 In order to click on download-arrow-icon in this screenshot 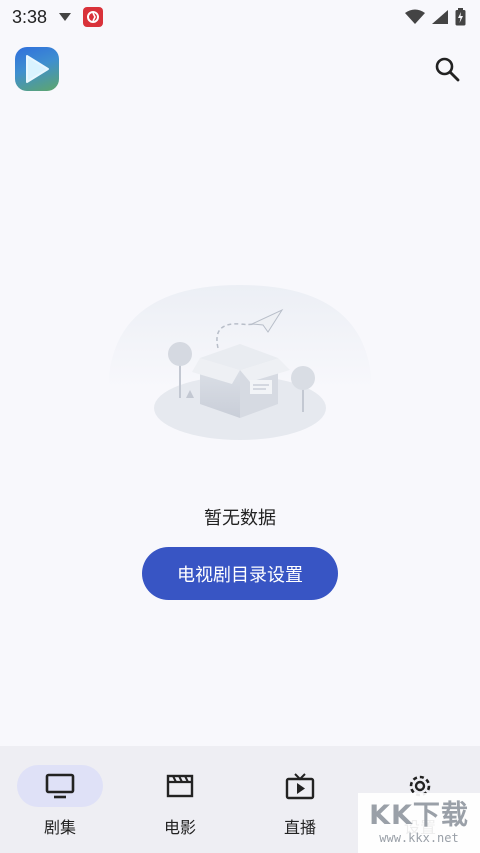, I will do `click(65, 17)`.